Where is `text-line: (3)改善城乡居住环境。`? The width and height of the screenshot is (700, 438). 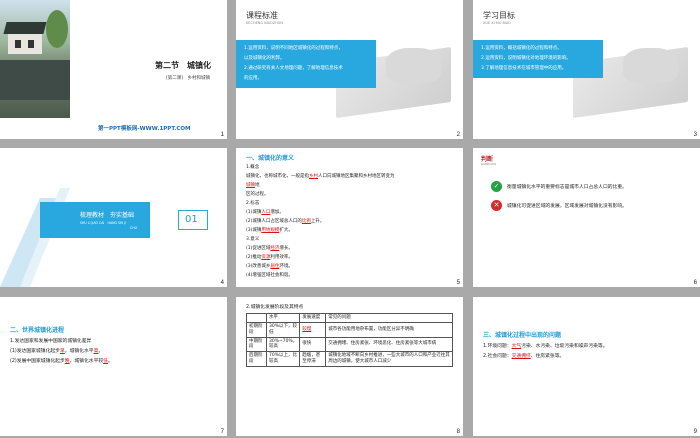 text-line: (3)改善城乡居住环境。 is located at coordinates (269, 266).